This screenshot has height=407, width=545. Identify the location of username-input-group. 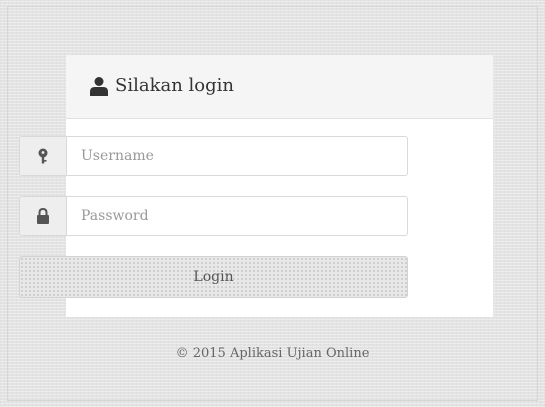
(213, 156).